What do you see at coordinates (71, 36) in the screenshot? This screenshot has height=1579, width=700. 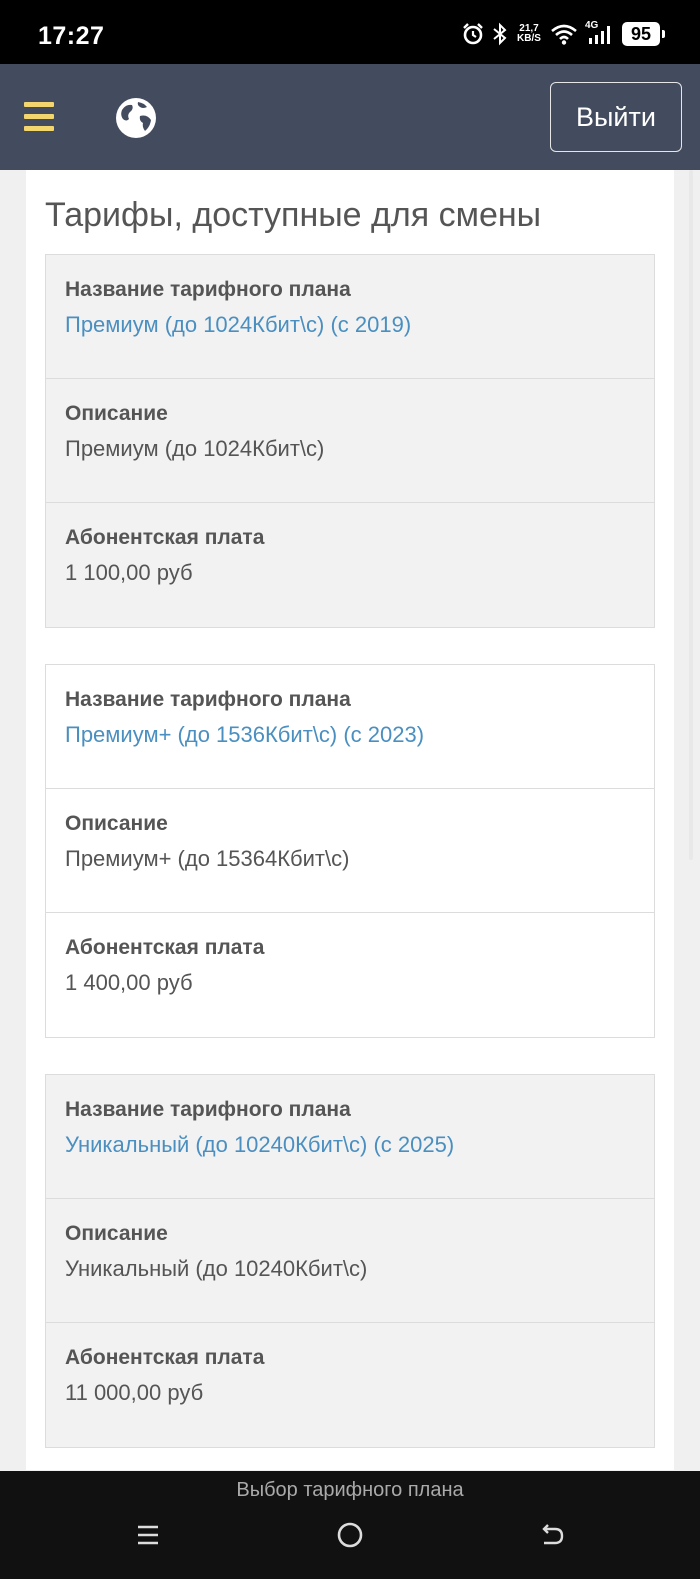 I see `status-time: 17:27` at bounding box center [71, 36].